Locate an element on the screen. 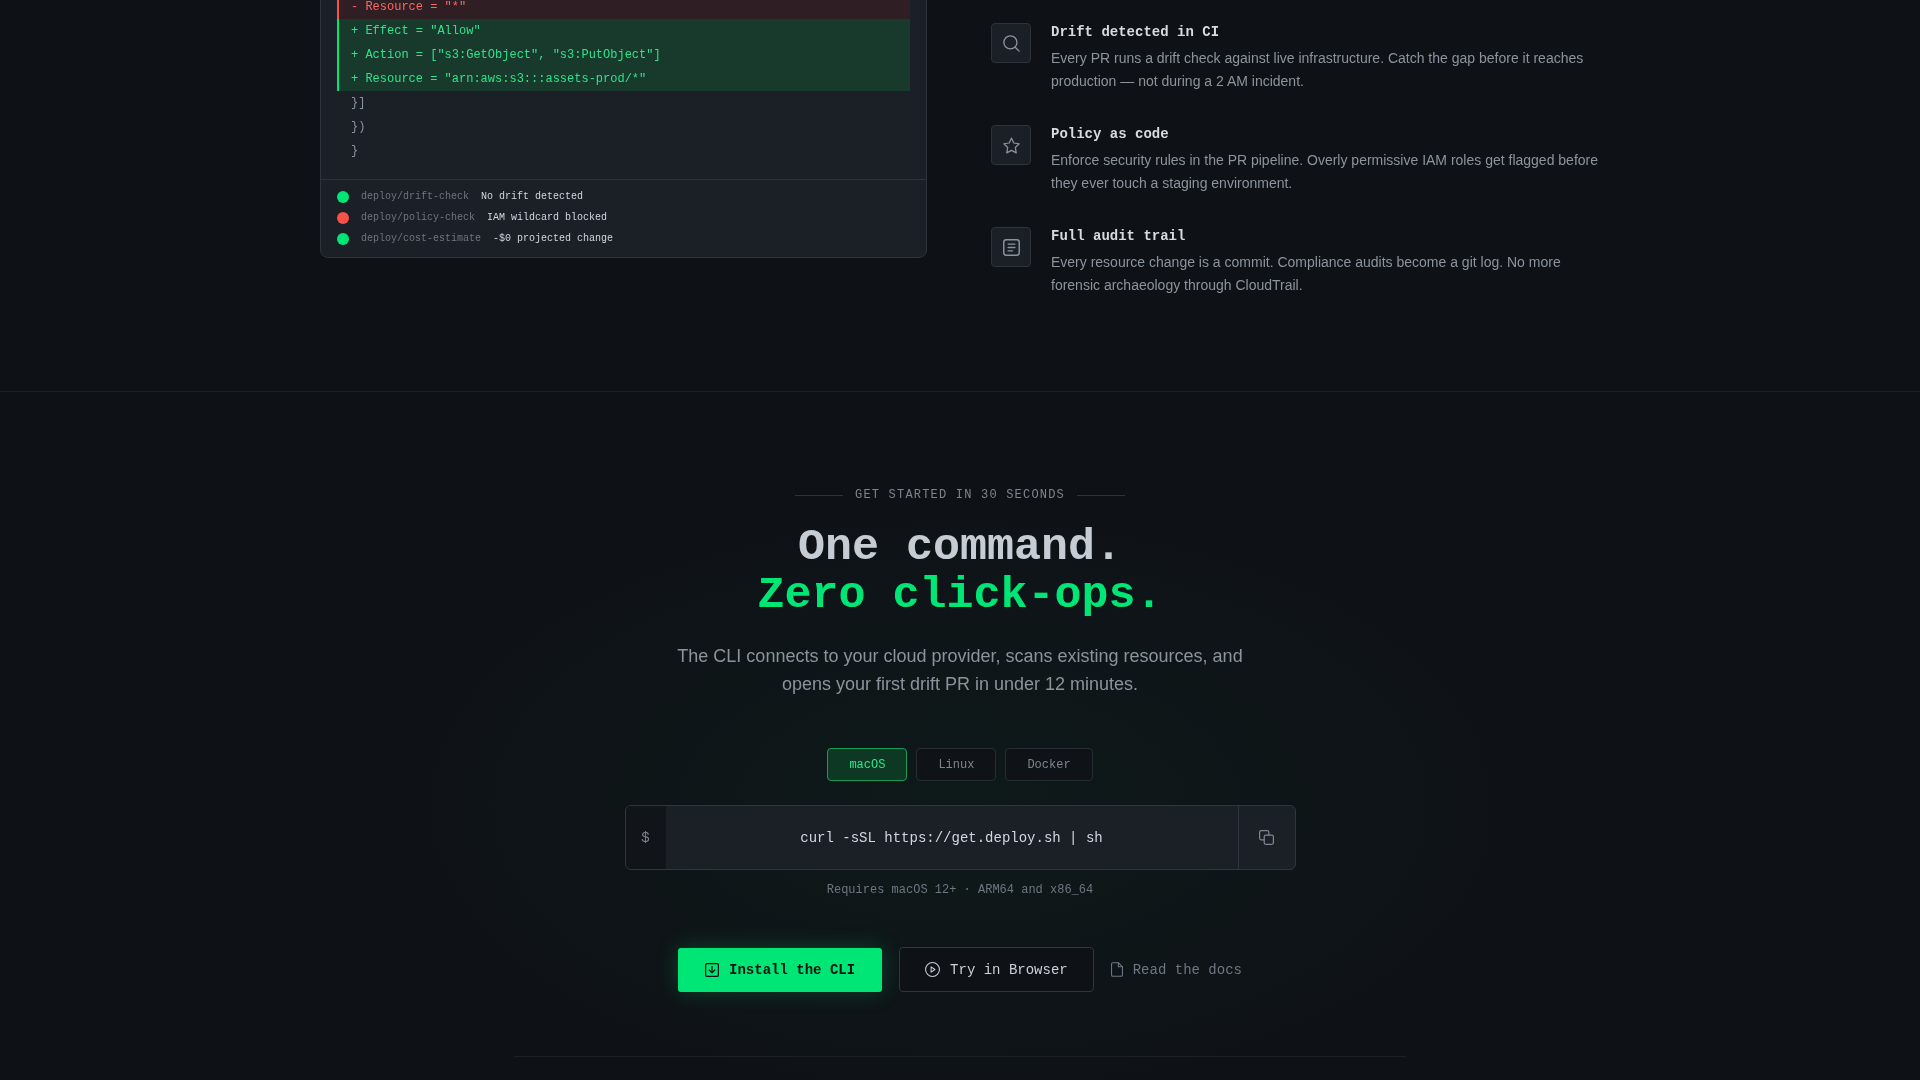 This screenshot has height=1080, width=1920. file-icon is located at coordinates (1116, 969).